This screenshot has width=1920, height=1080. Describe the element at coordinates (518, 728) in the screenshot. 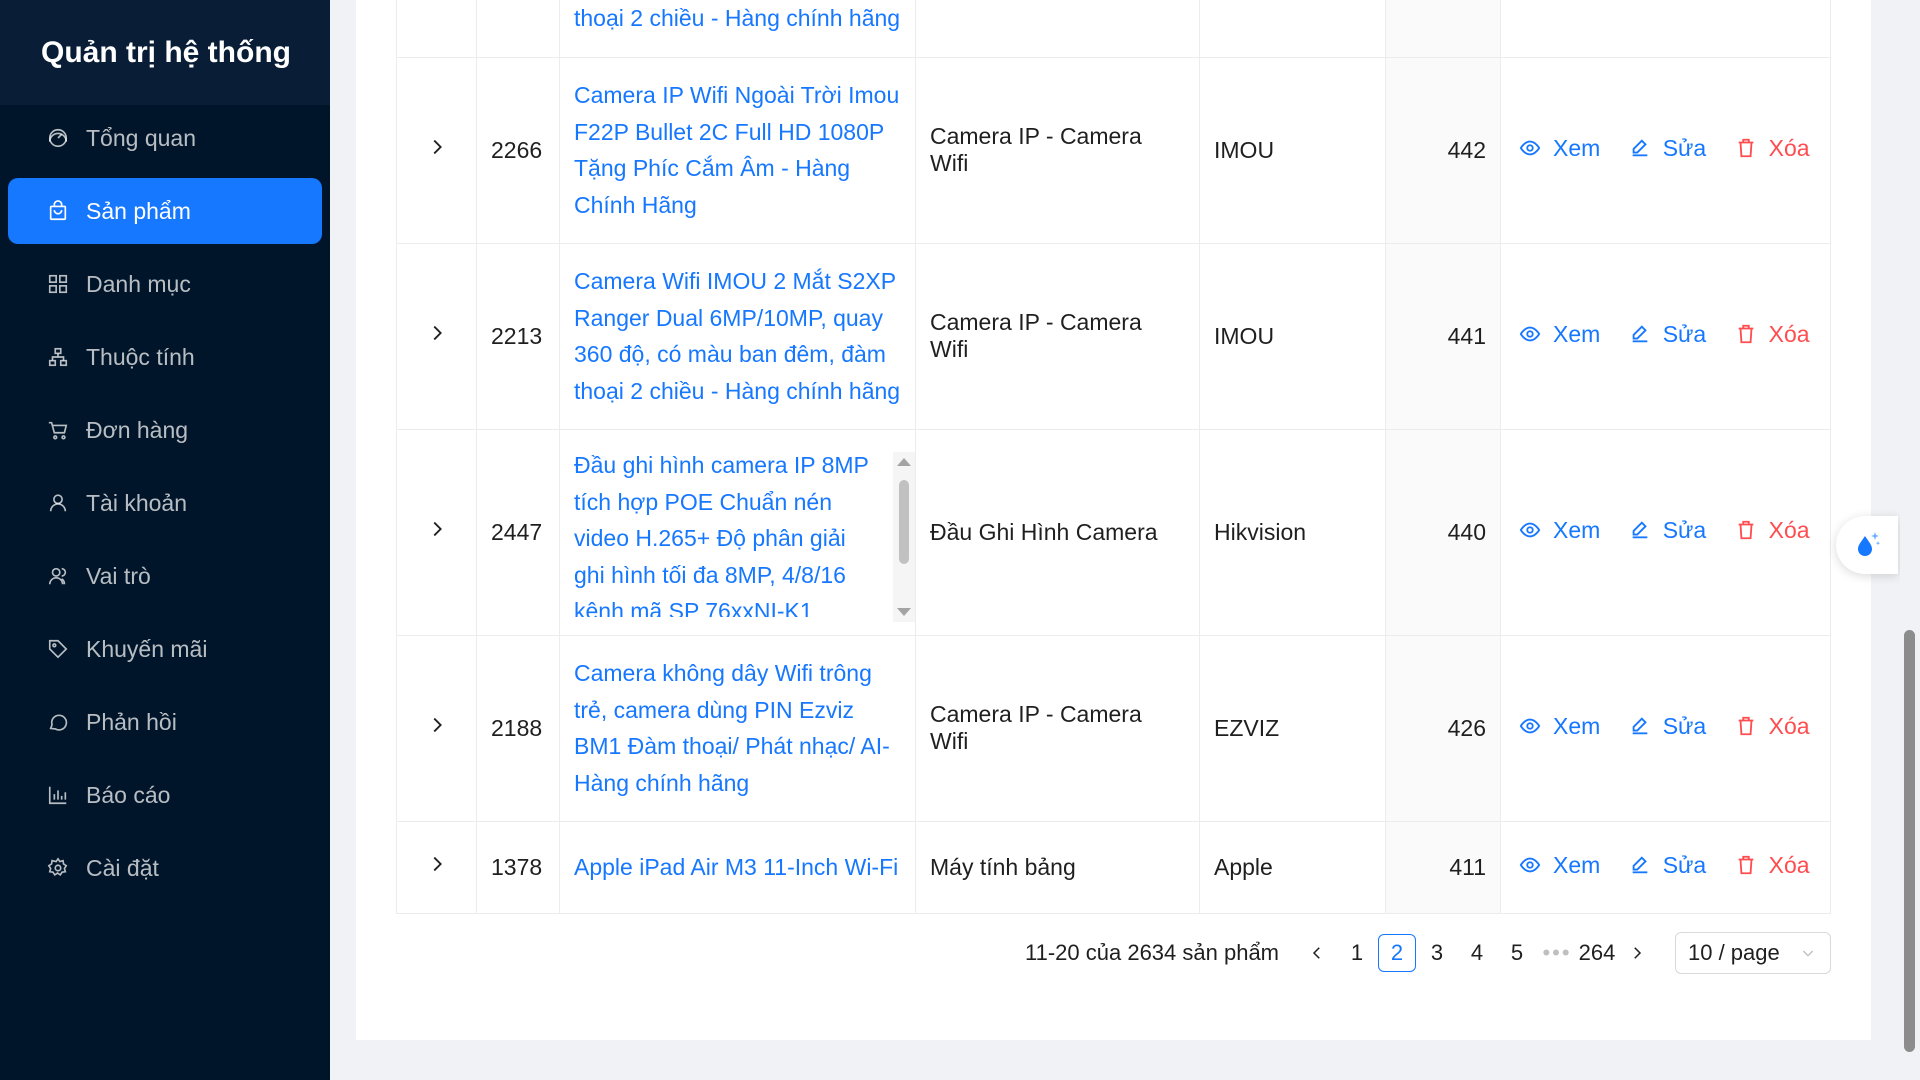

I see `product-id: 2188` at that location.